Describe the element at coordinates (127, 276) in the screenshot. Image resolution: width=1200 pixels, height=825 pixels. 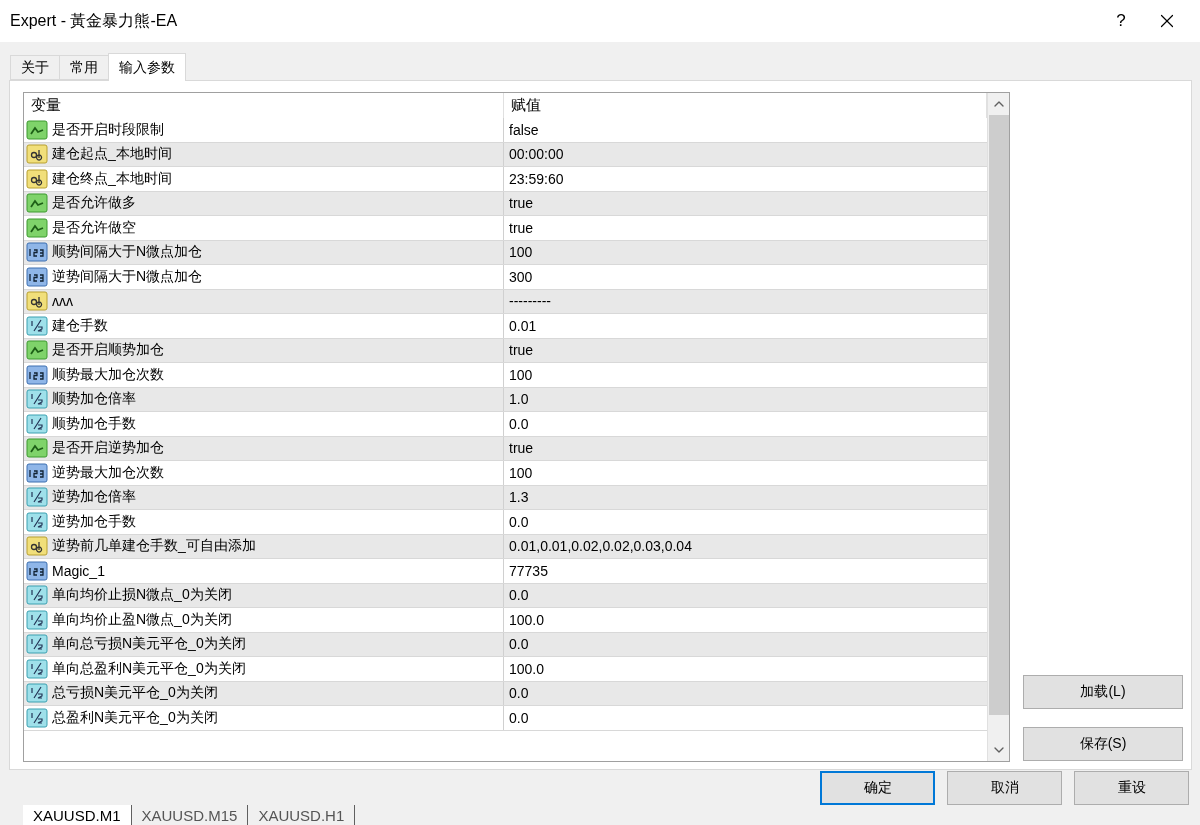
I see `parameter-name: 逆势间隔大于N微点加仓` at that location.